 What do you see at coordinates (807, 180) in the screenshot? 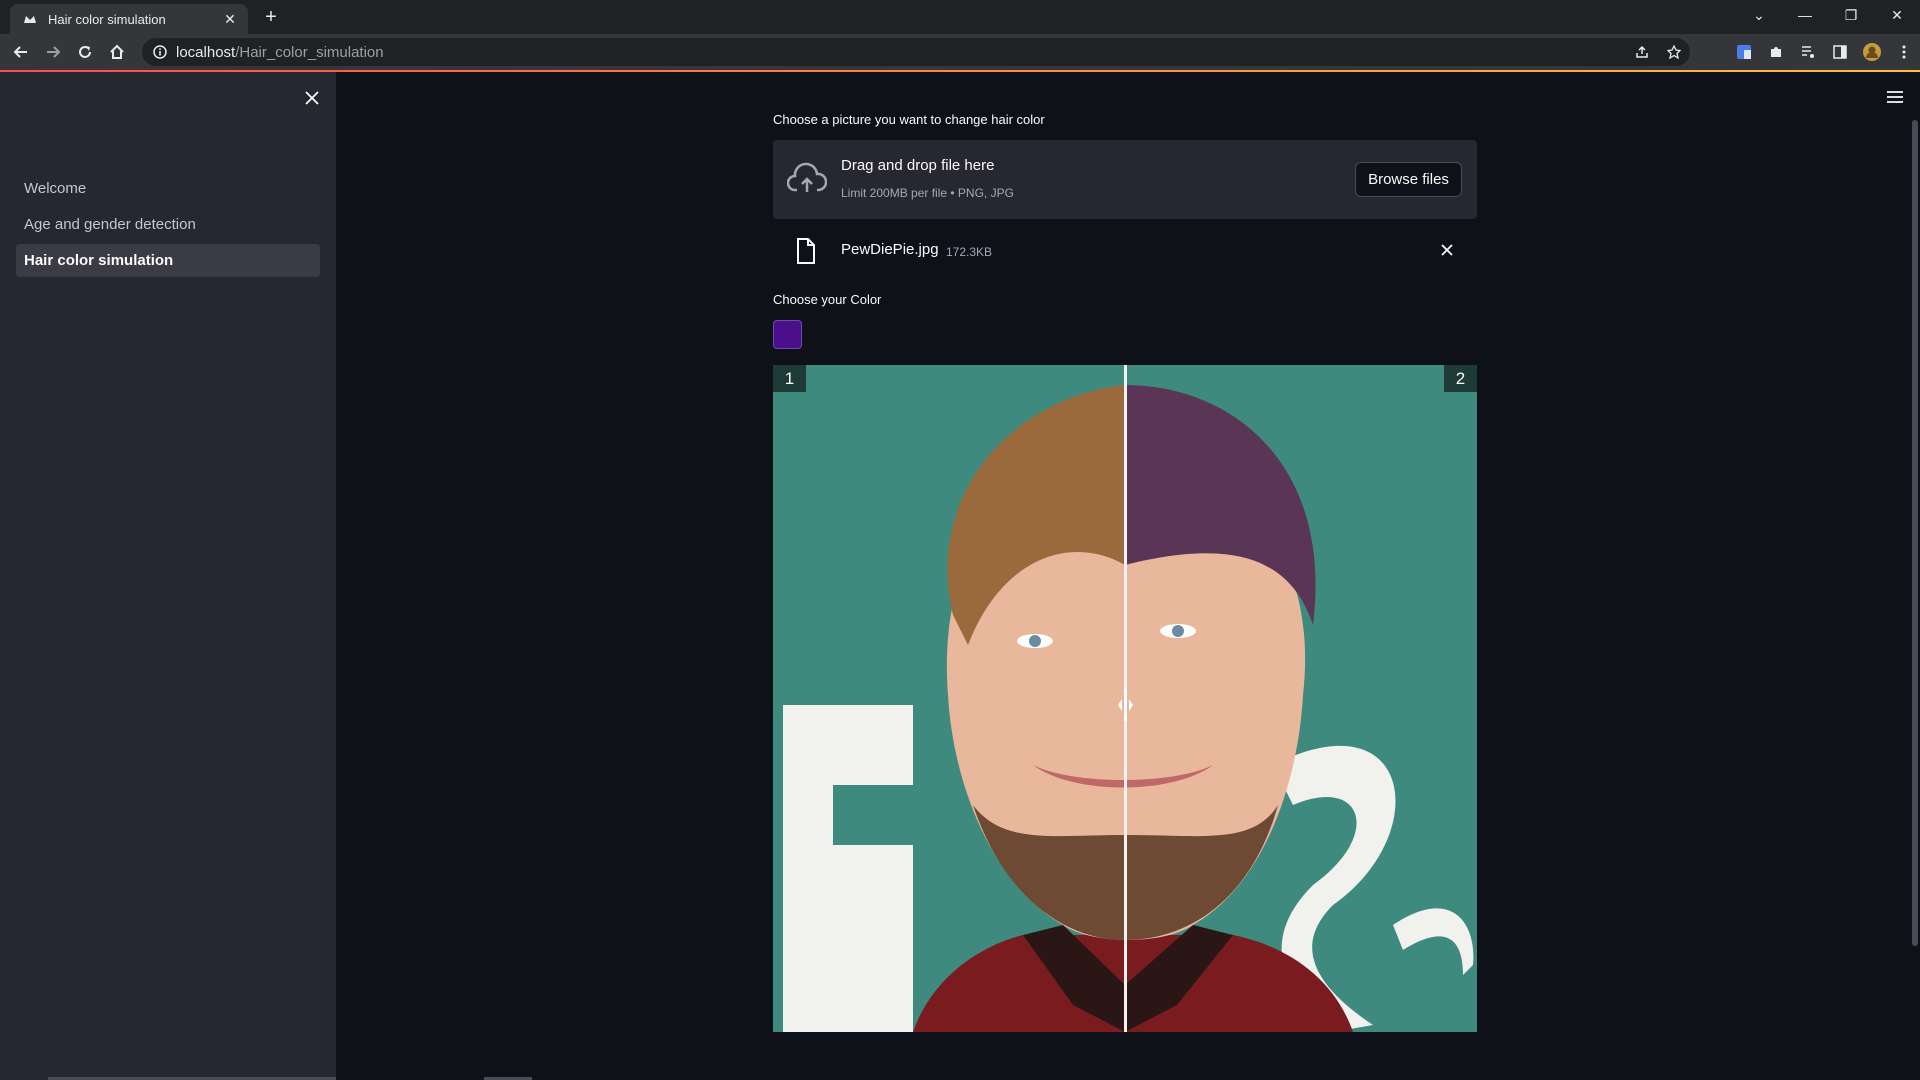
I see `cloud-upload-icon` at bounding box center [807, 180].